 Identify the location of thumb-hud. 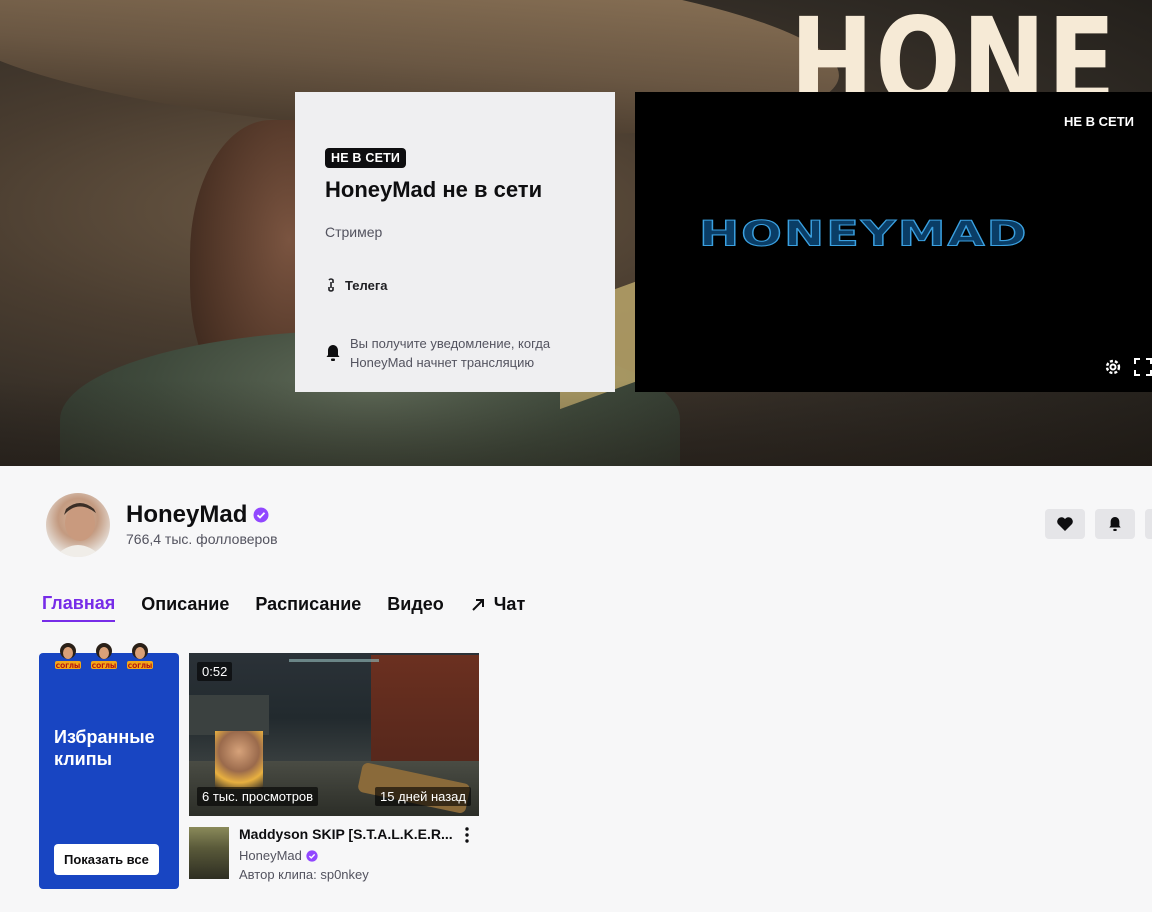
(334, 660).